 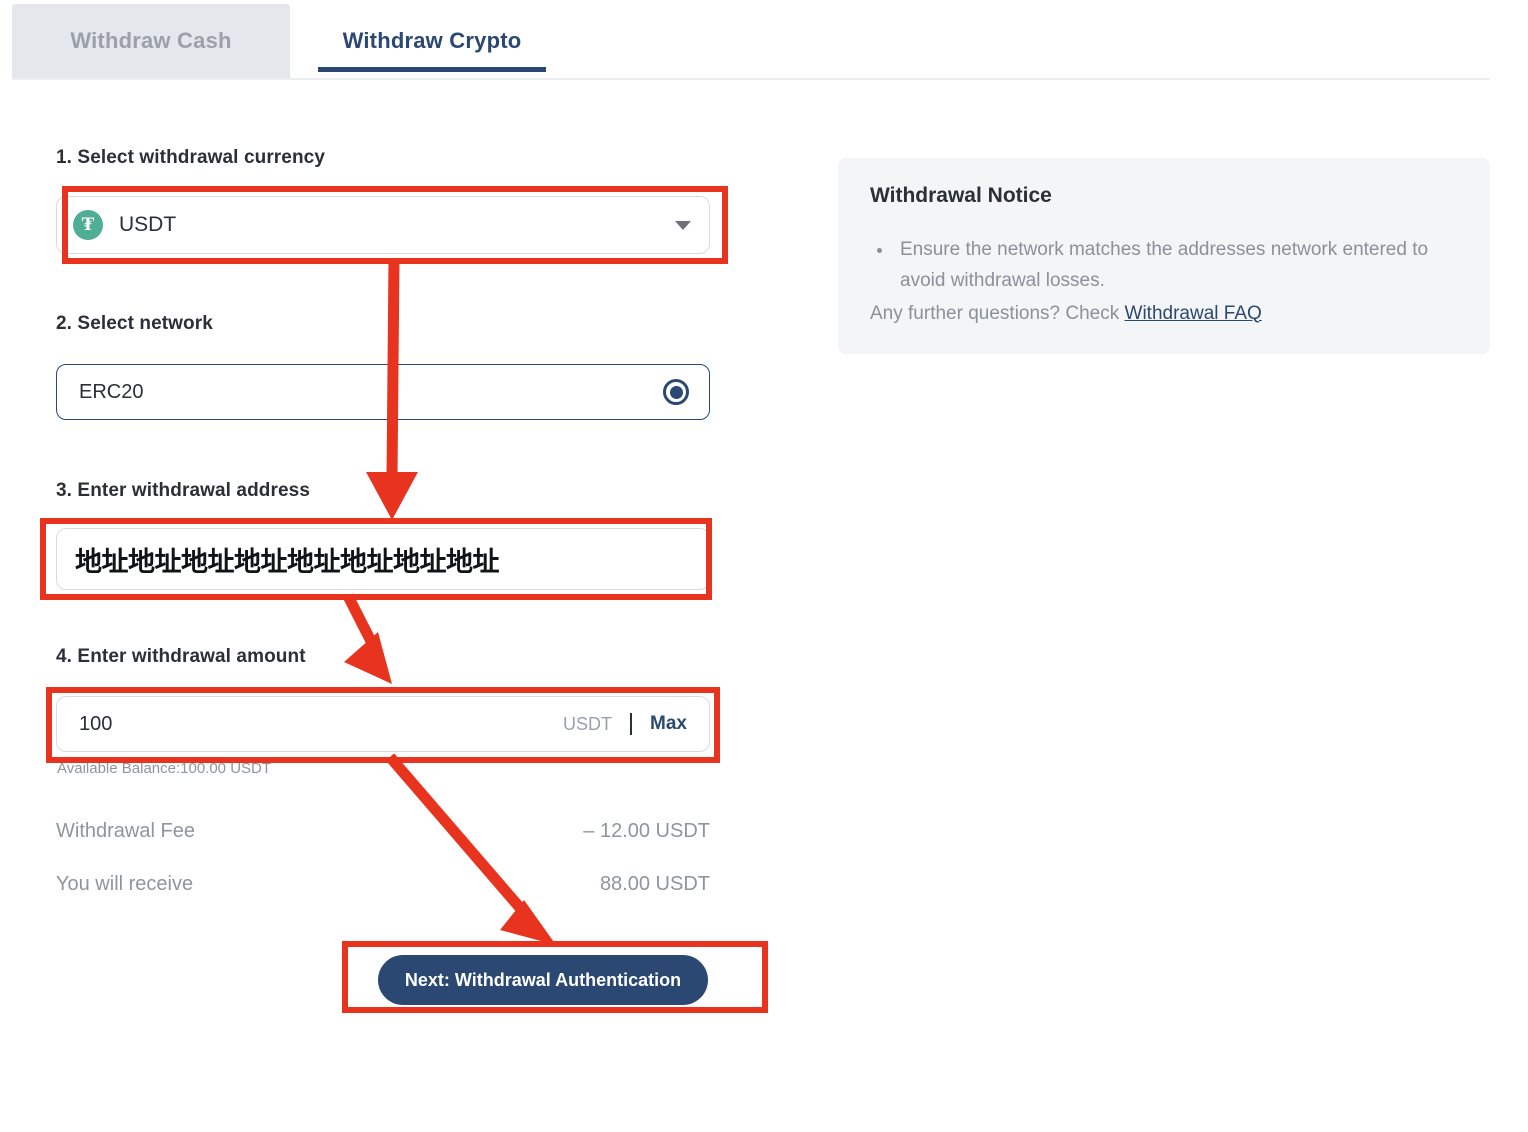 What do you see at coordinates (383, 225) in the screenshot?
I see `currency-select: ₮ USDT` at bounding box center [383, 225].